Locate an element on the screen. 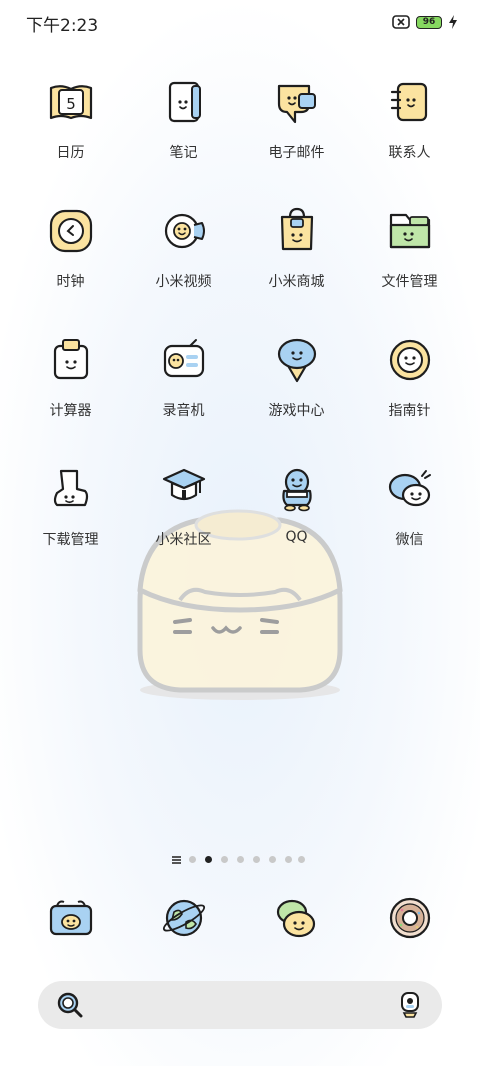  app-community: 小米社区 is located at coordinates (183, 507).